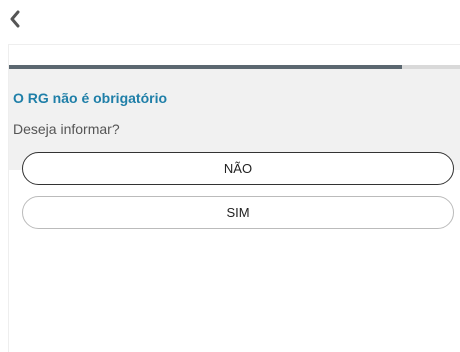  What do you see at coordinates (90, 98) in the screenshot?
I see `prompt-title: O RG não é obrigatório` at bounding box center [90, 98].